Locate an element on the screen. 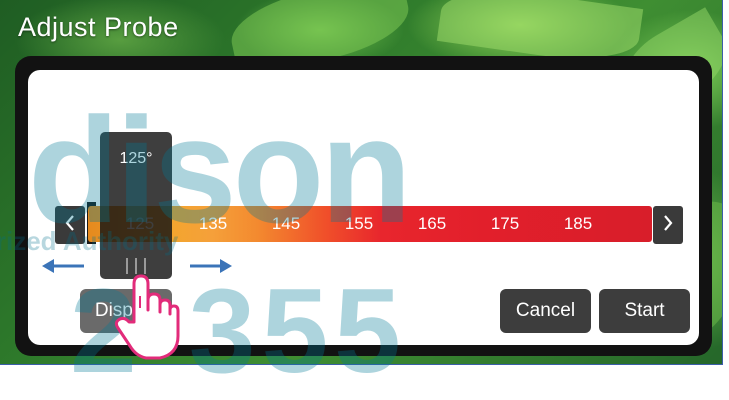  scroll-left-button is located at coordinates (70, 225).